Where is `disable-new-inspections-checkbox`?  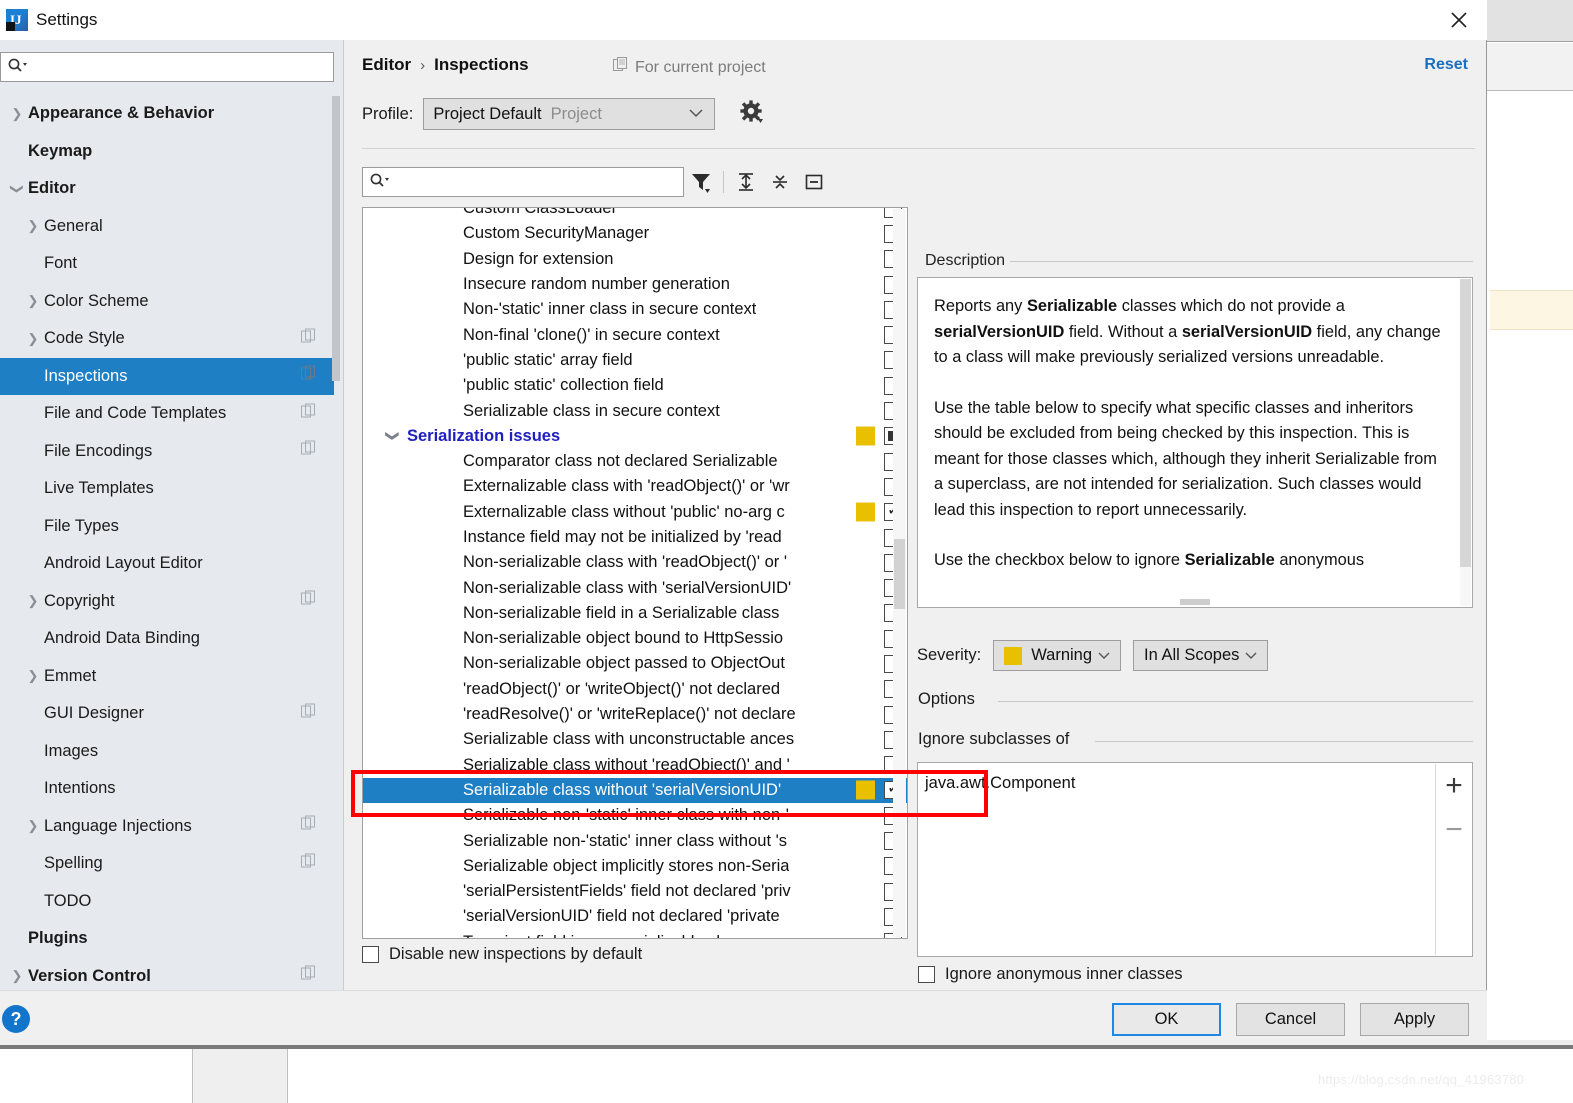
disable-new-inspections-checkbox is located at coordinates (370, 954).